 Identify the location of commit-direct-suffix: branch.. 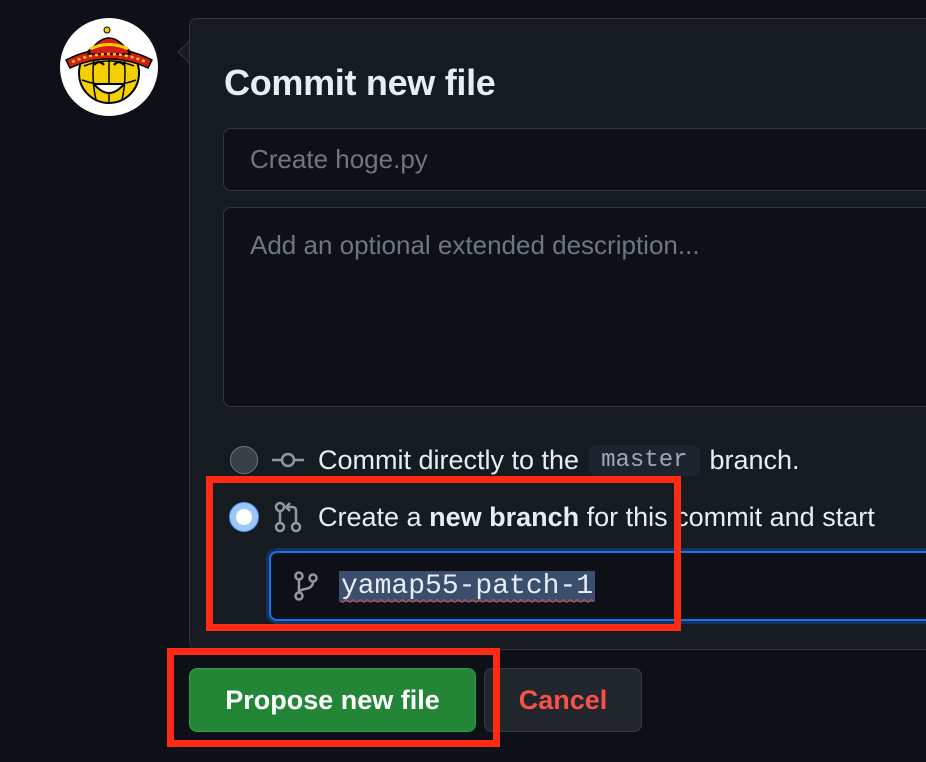
(754, 459).